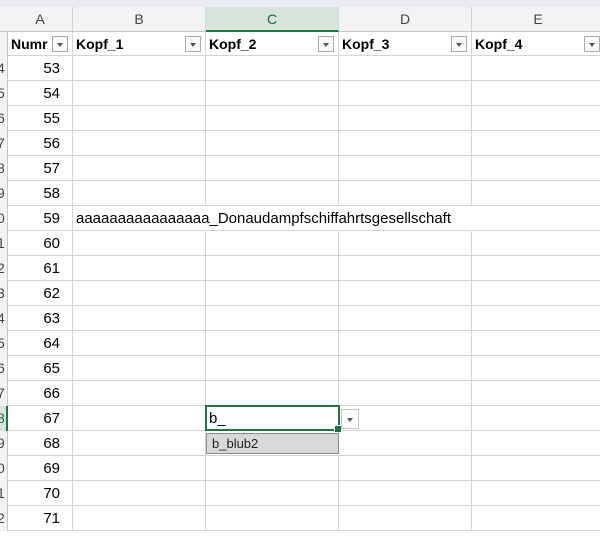  I want to click on number-cell: 60, so click(40, 243).